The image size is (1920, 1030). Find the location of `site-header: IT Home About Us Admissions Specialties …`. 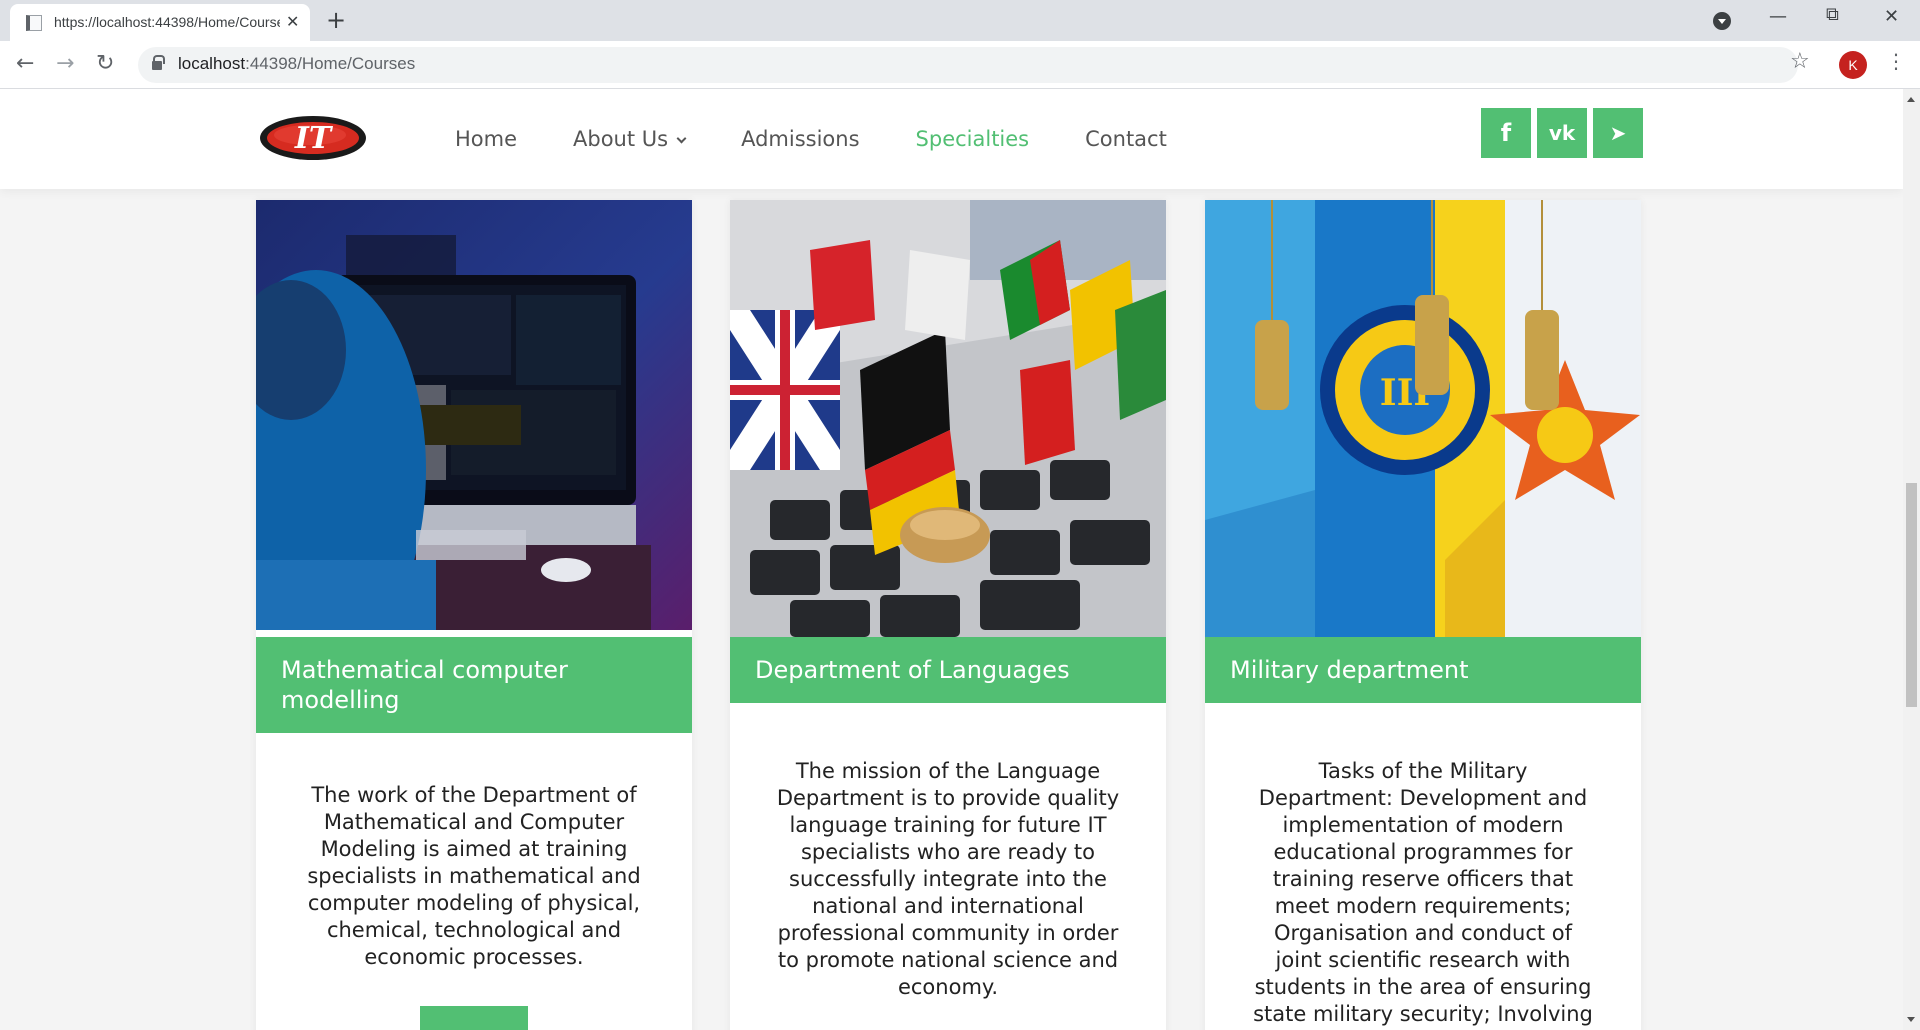

site-header: IT Home About Us Admissions Specialties … is located at coordinates (951, 139).